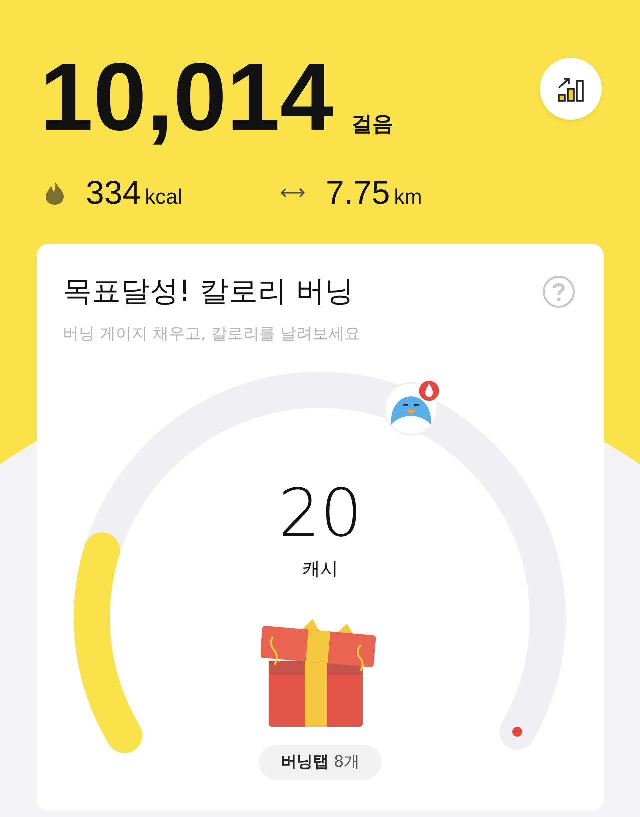 The height and width of the screenshot is (817, 640). Describe the element at coordinates (320, 514) in the screenshot. I see `reward-amount: 20` at that location.